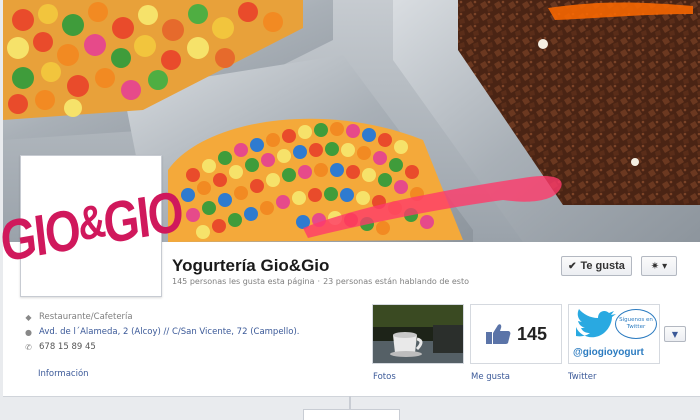 This screenshot has width=700, height=420. I want to click on logo-right: GIO, so click(142, 216).